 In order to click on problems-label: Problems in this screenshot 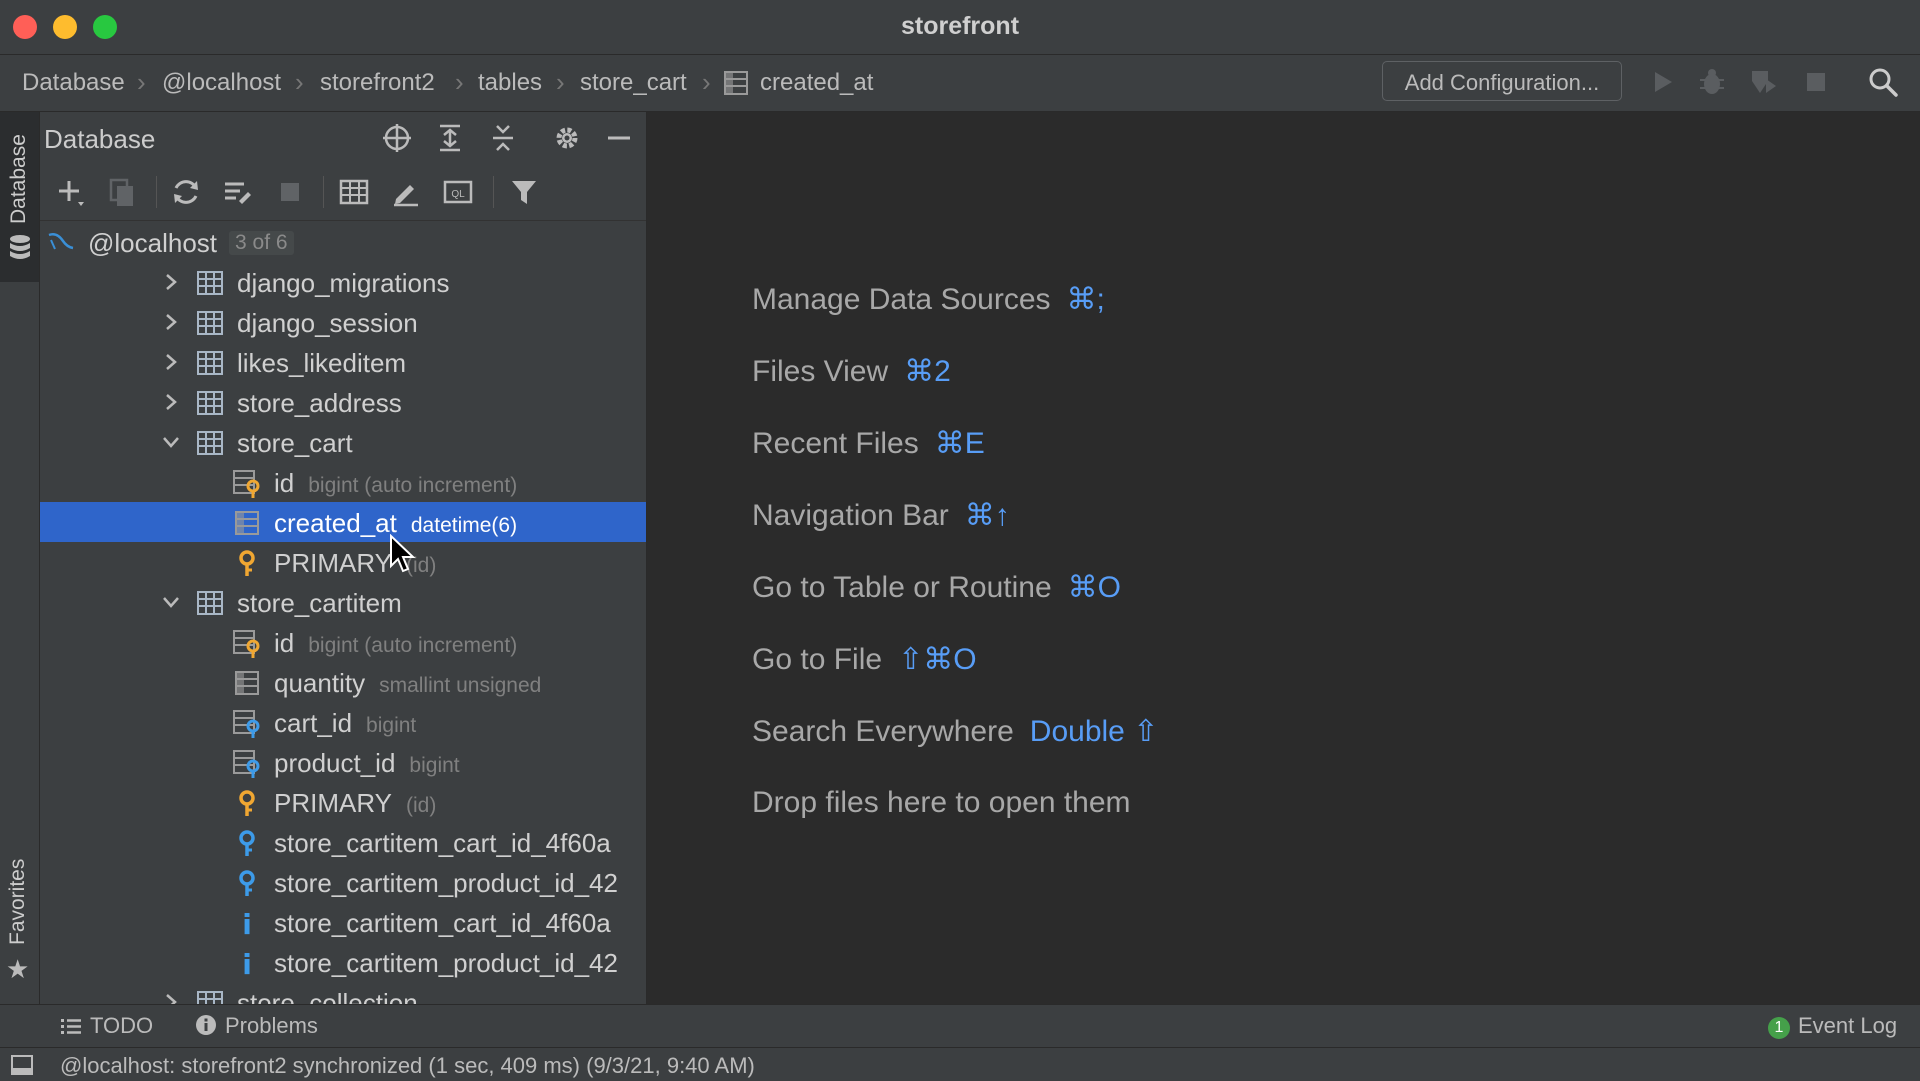, I will do `click(271, 1025)`.